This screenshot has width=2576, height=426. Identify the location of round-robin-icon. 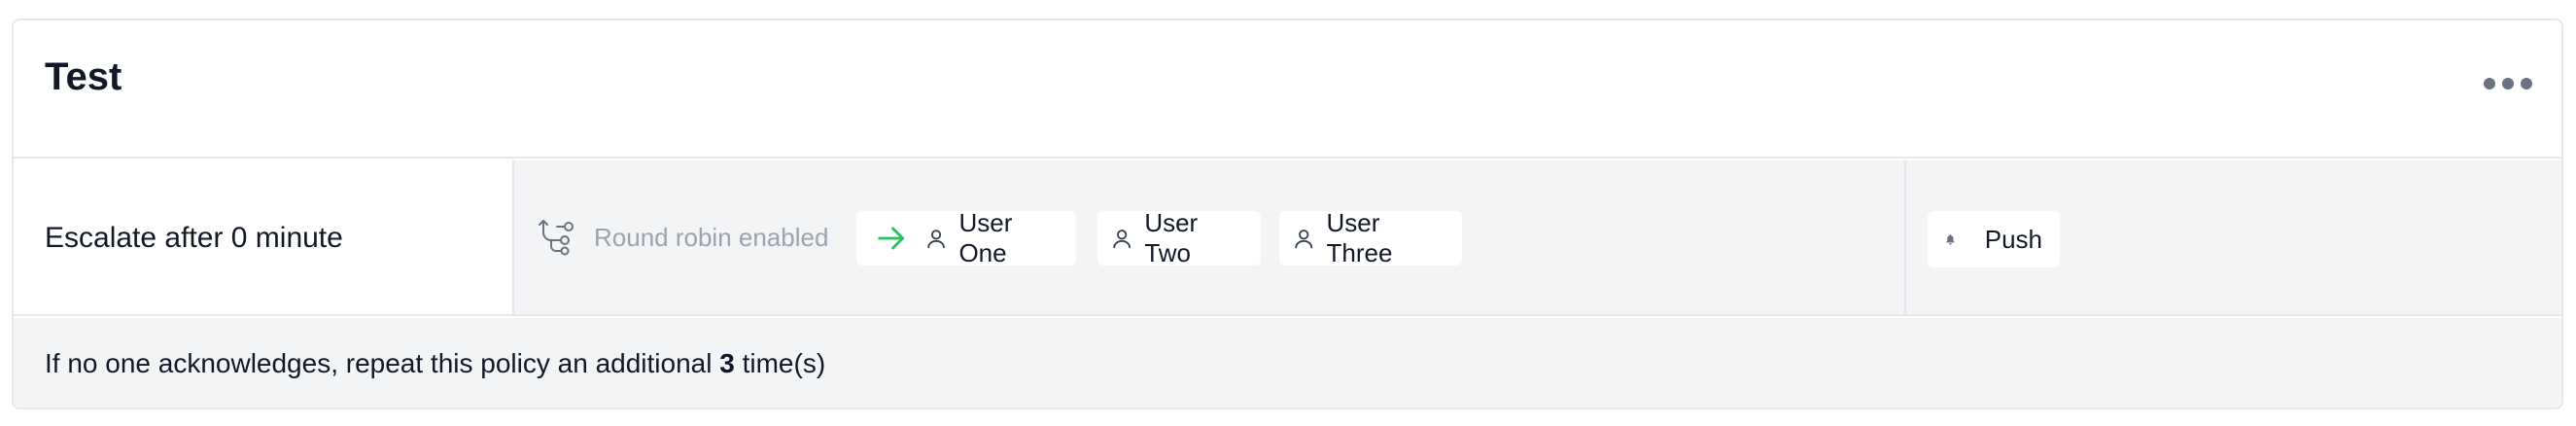
(556, 238).